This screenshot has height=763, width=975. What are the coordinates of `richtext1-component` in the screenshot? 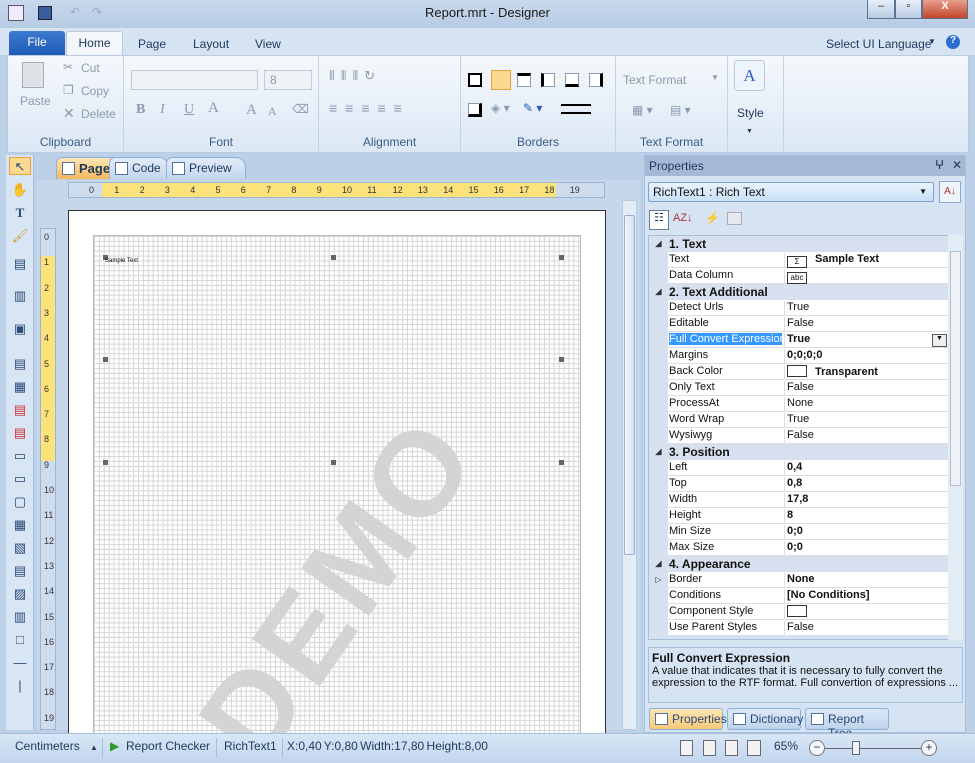 It's located at (333, 360).